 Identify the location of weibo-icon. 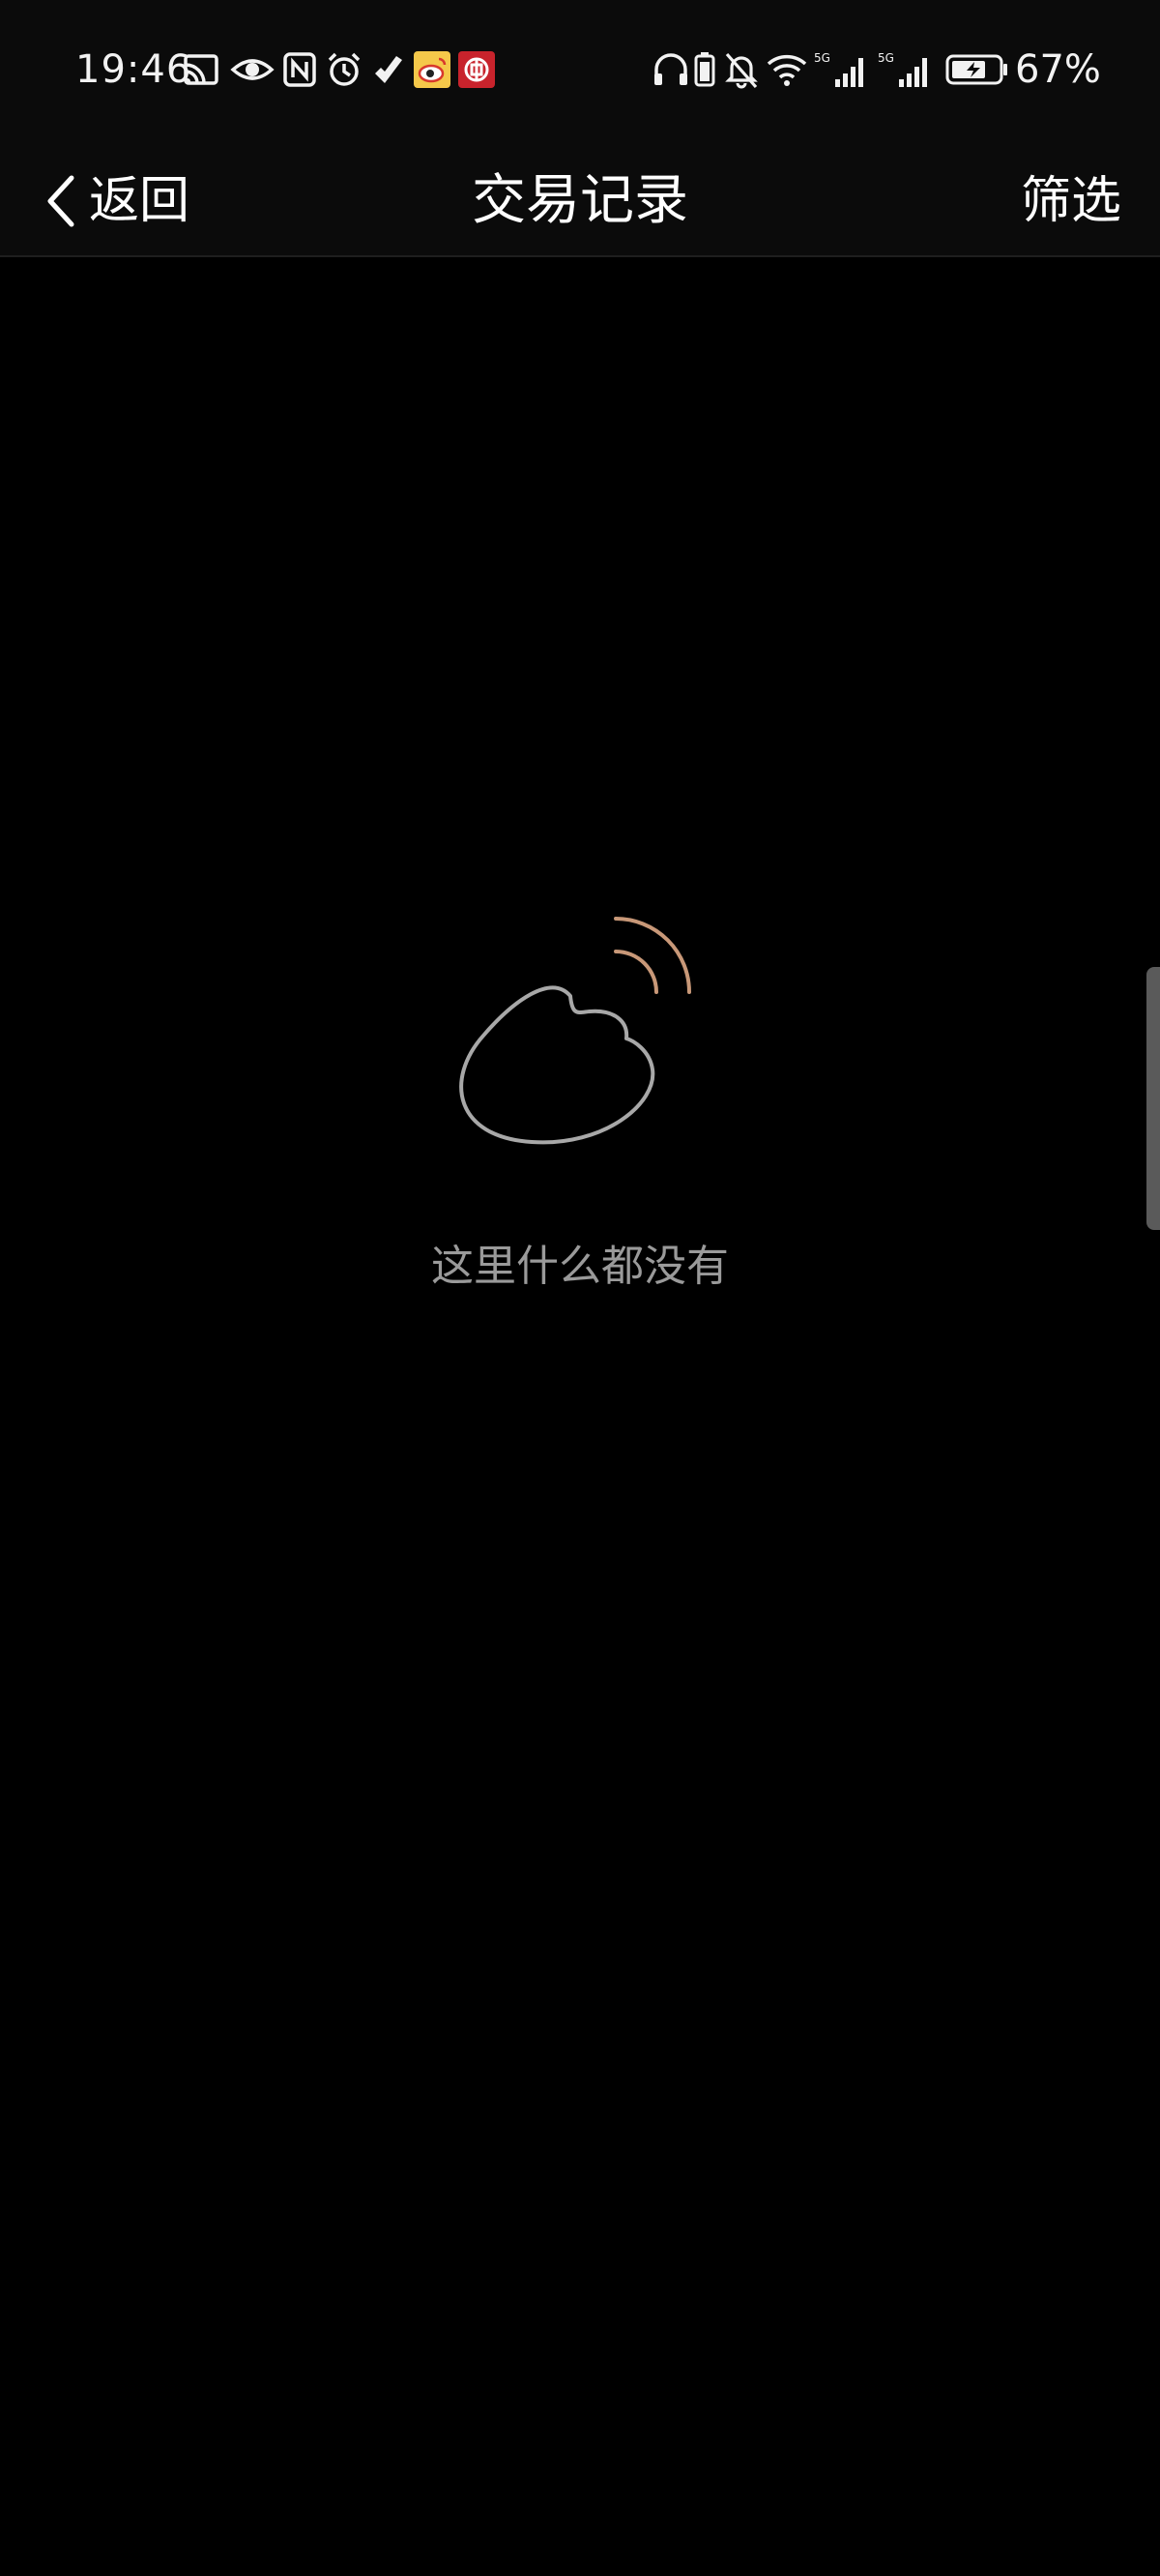
(432, 69).